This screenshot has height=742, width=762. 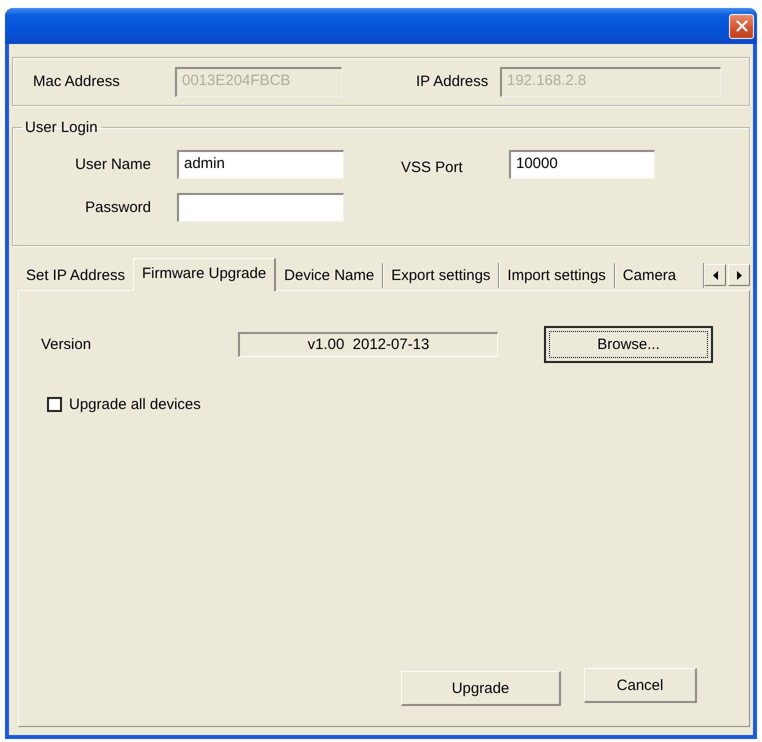 I want to click on close-button, so click(x=741, y=26).